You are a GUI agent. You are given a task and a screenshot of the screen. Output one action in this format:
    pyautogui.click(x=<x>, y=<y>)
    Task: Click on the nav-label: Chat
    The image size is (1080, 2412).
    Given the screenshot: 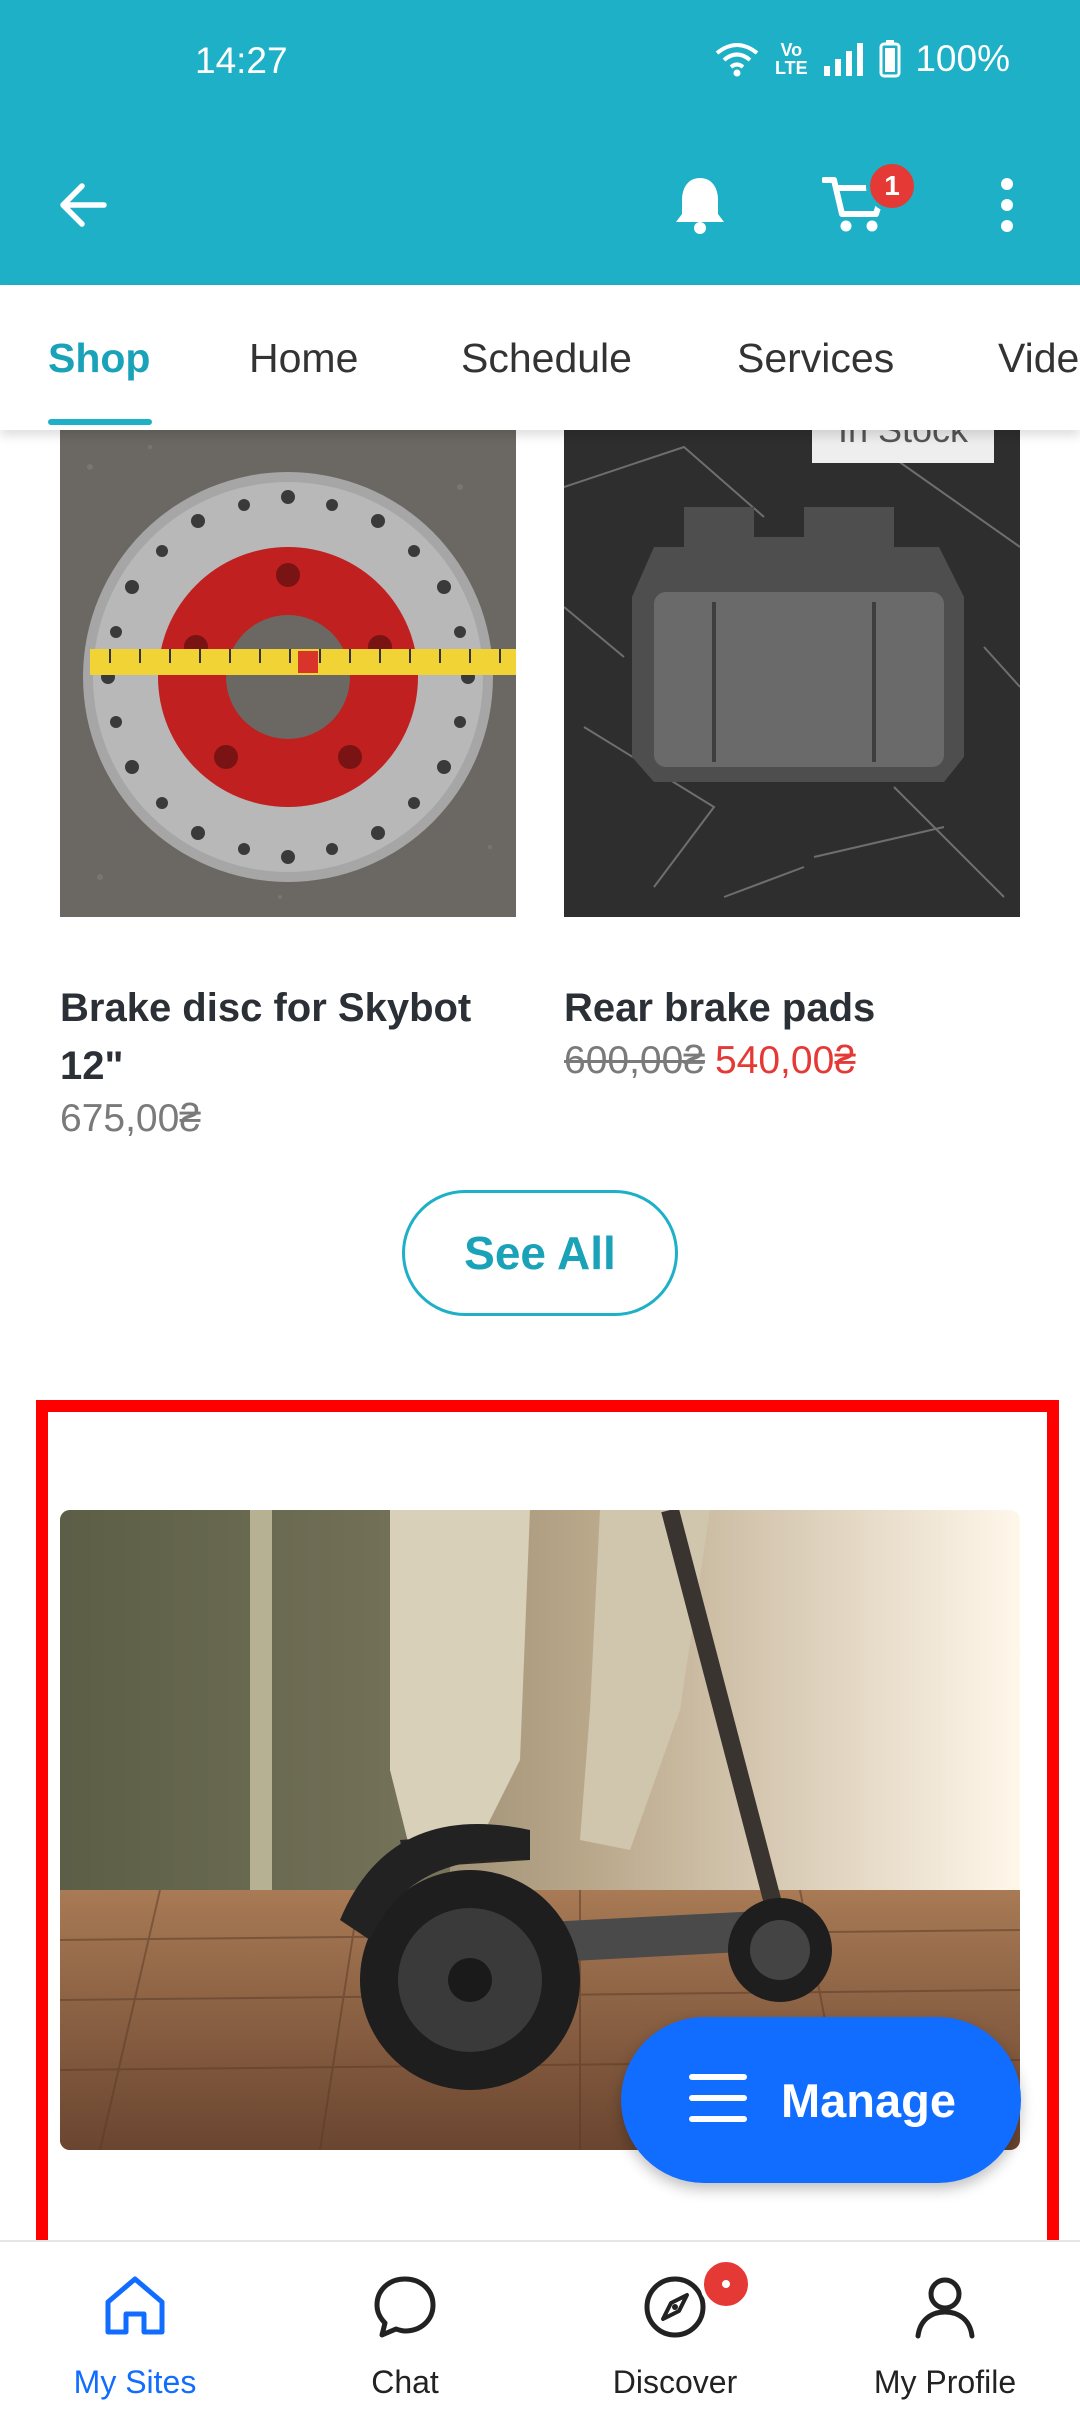 What is the action you would take?
    pyautogui.click(x=405, y=2382)
    